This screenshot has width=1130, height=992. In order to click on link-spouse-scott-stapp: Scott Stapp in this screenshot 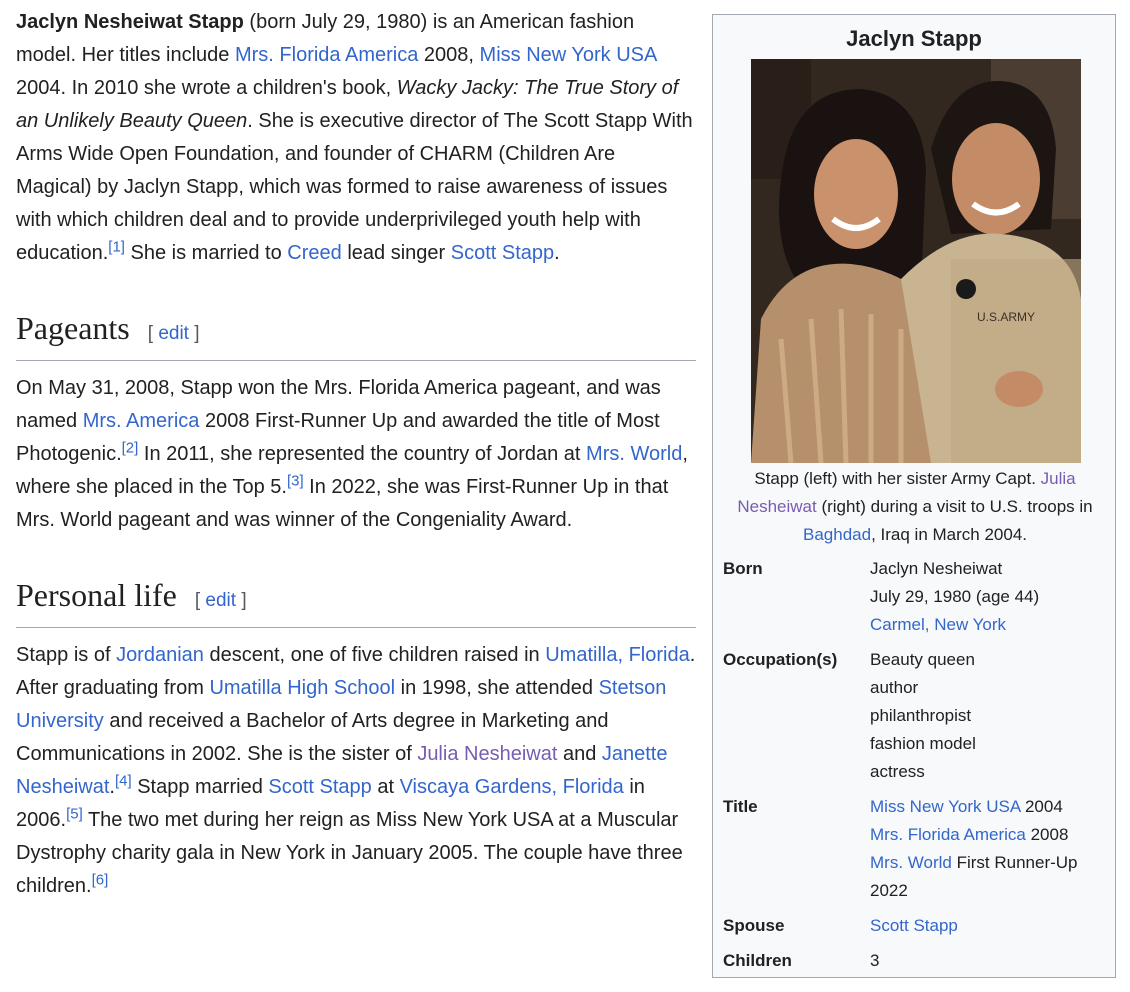, I will do `click(914, 925)`.